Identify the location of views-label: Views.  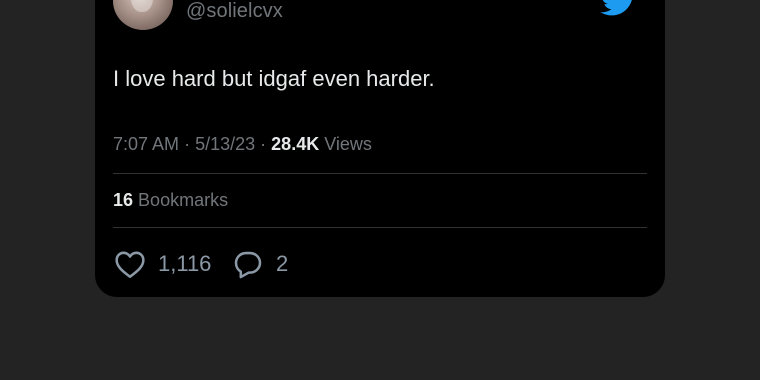
(348, 144).